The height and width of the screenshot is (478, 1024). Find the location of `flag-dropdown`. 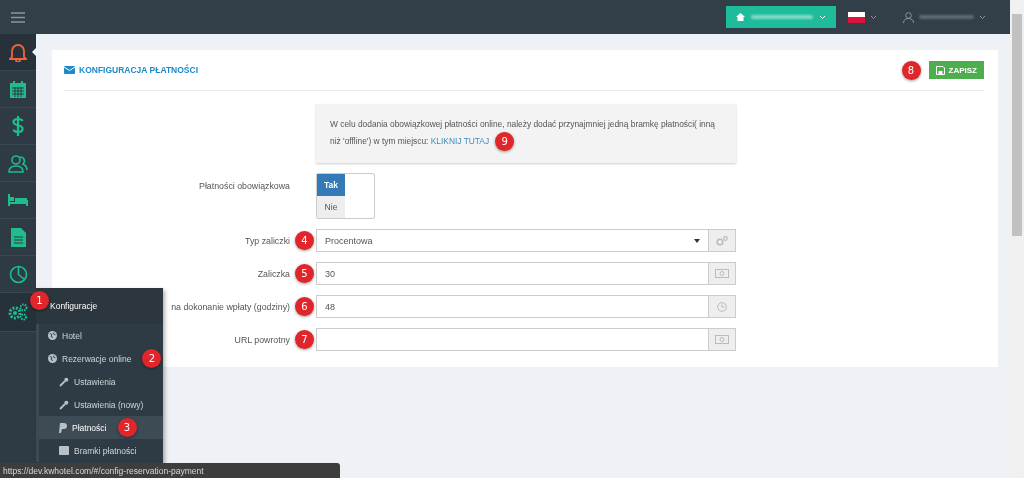

flag-dropdown is located at coordinates (862, 17).